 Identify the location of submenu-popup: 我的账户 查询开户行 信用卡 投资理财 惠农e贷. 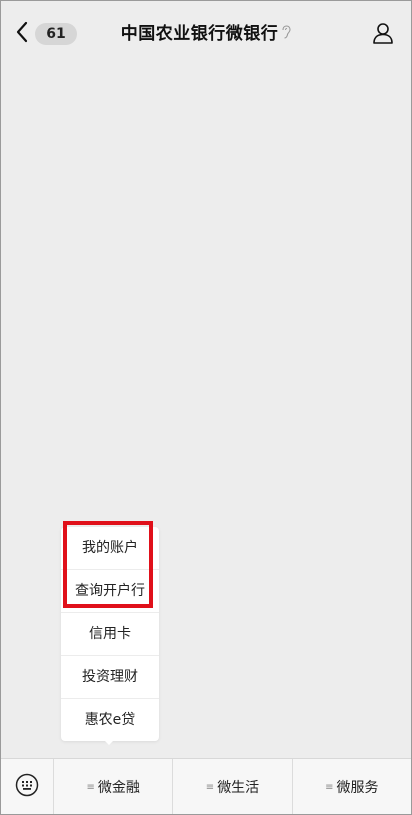
(110, 634).